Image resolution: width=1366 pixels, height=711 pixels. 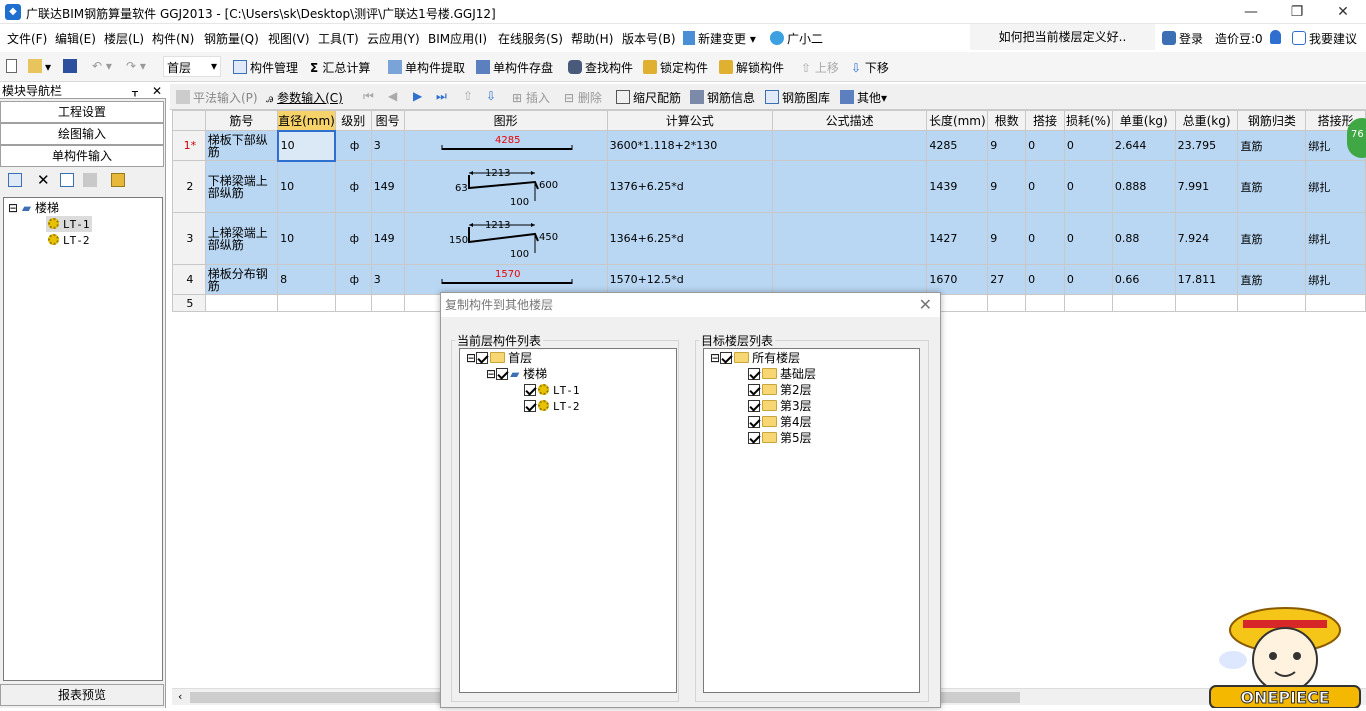 What do you see at coordinates (1182, 38) in the screenshot?
I see `login-link: 登录` at bounding box center [1182, 38].